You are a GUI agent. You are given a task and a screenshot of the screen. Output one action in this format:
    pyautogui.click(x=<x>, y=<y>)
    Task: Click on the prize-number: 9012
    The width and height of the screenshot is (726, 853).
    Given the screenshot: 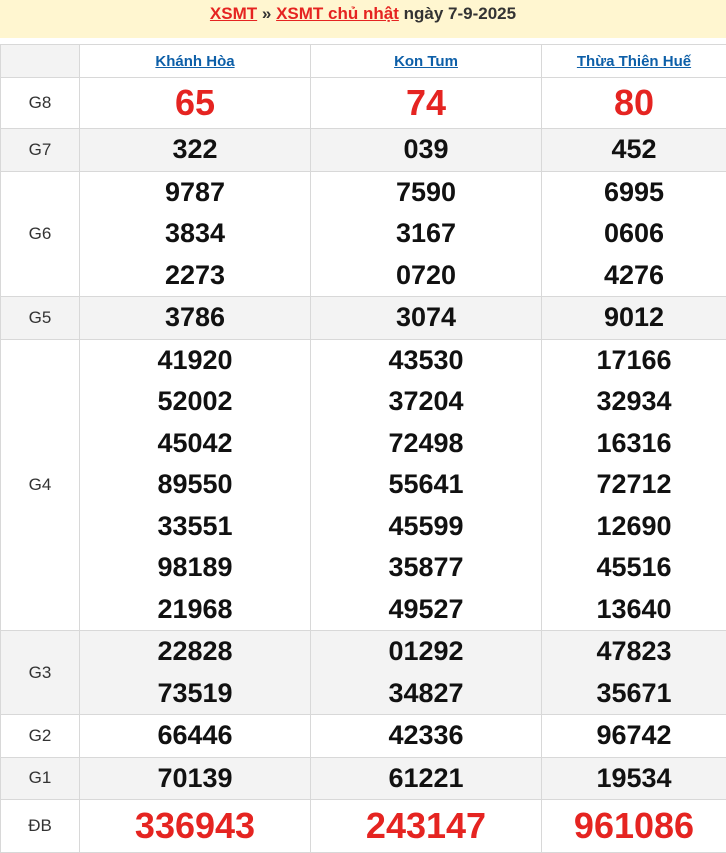 What is the action you would take?
    pyautogui.click(x=634, y=318)
    